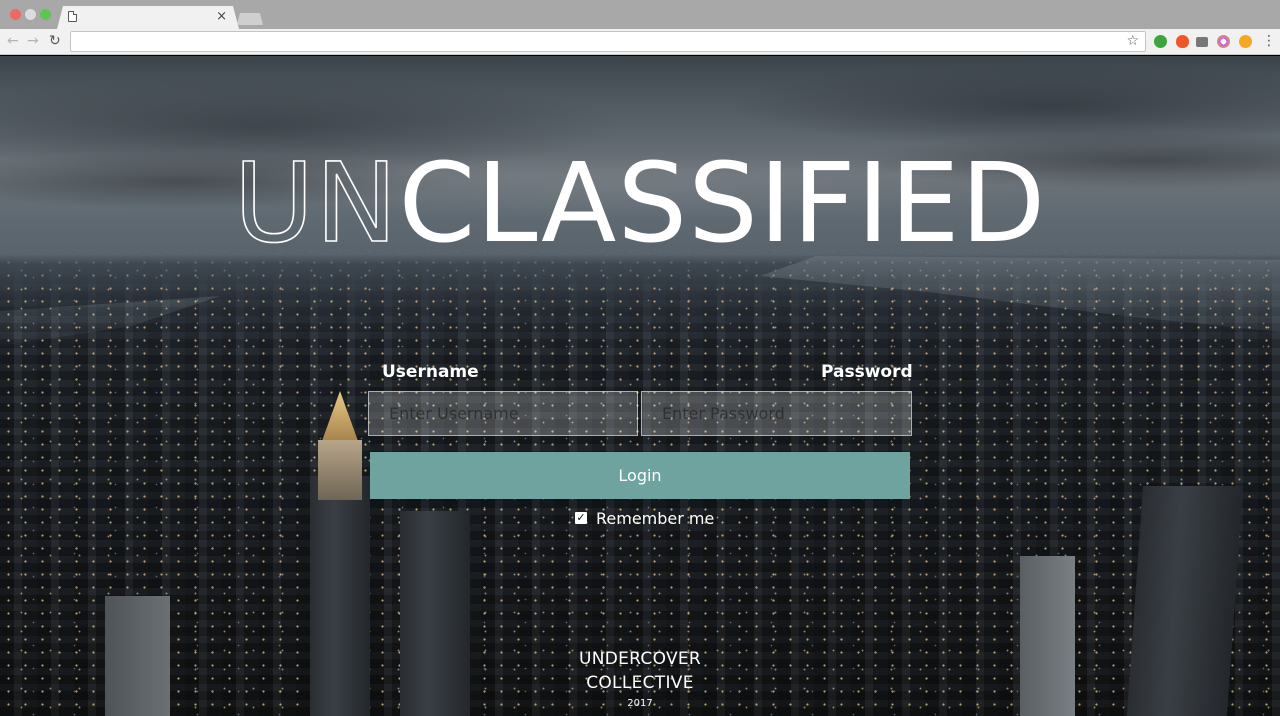 The image size is (1280, 716). Describe the element at coordinates (640, 703) in the screenshot. I see `footer-year: 2017` at that location.